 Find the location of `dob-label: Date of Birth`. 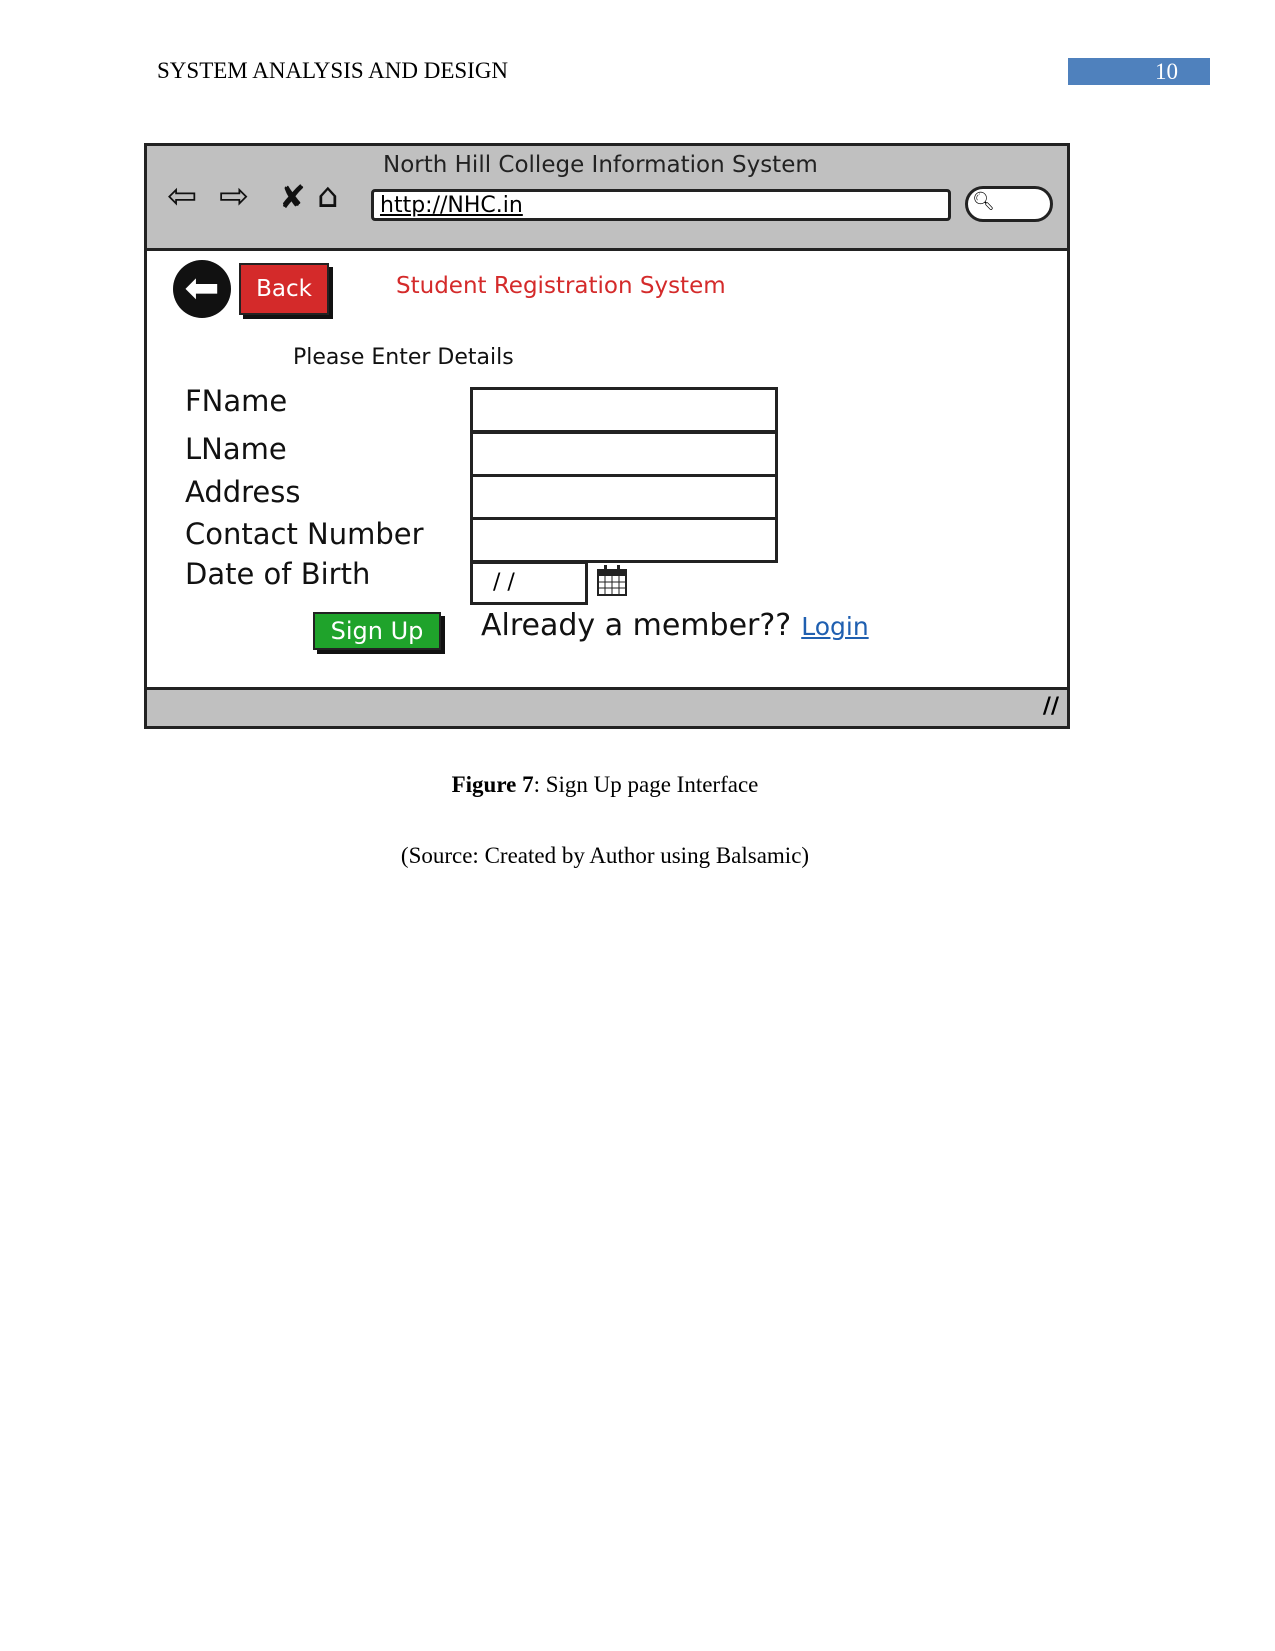

dob-label: Date of Birth is located at coordinates (278, 574).